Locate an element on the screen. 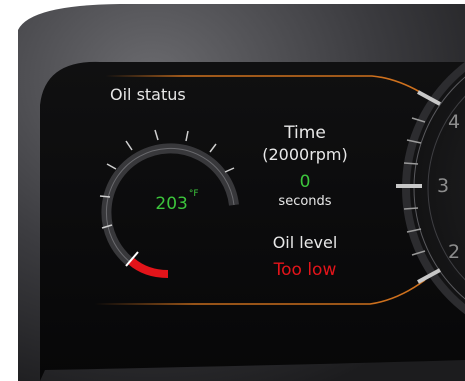 The width and height of the screenshot is (465, 381). tach-number-3: 3 is located at coordinates (443, 186).